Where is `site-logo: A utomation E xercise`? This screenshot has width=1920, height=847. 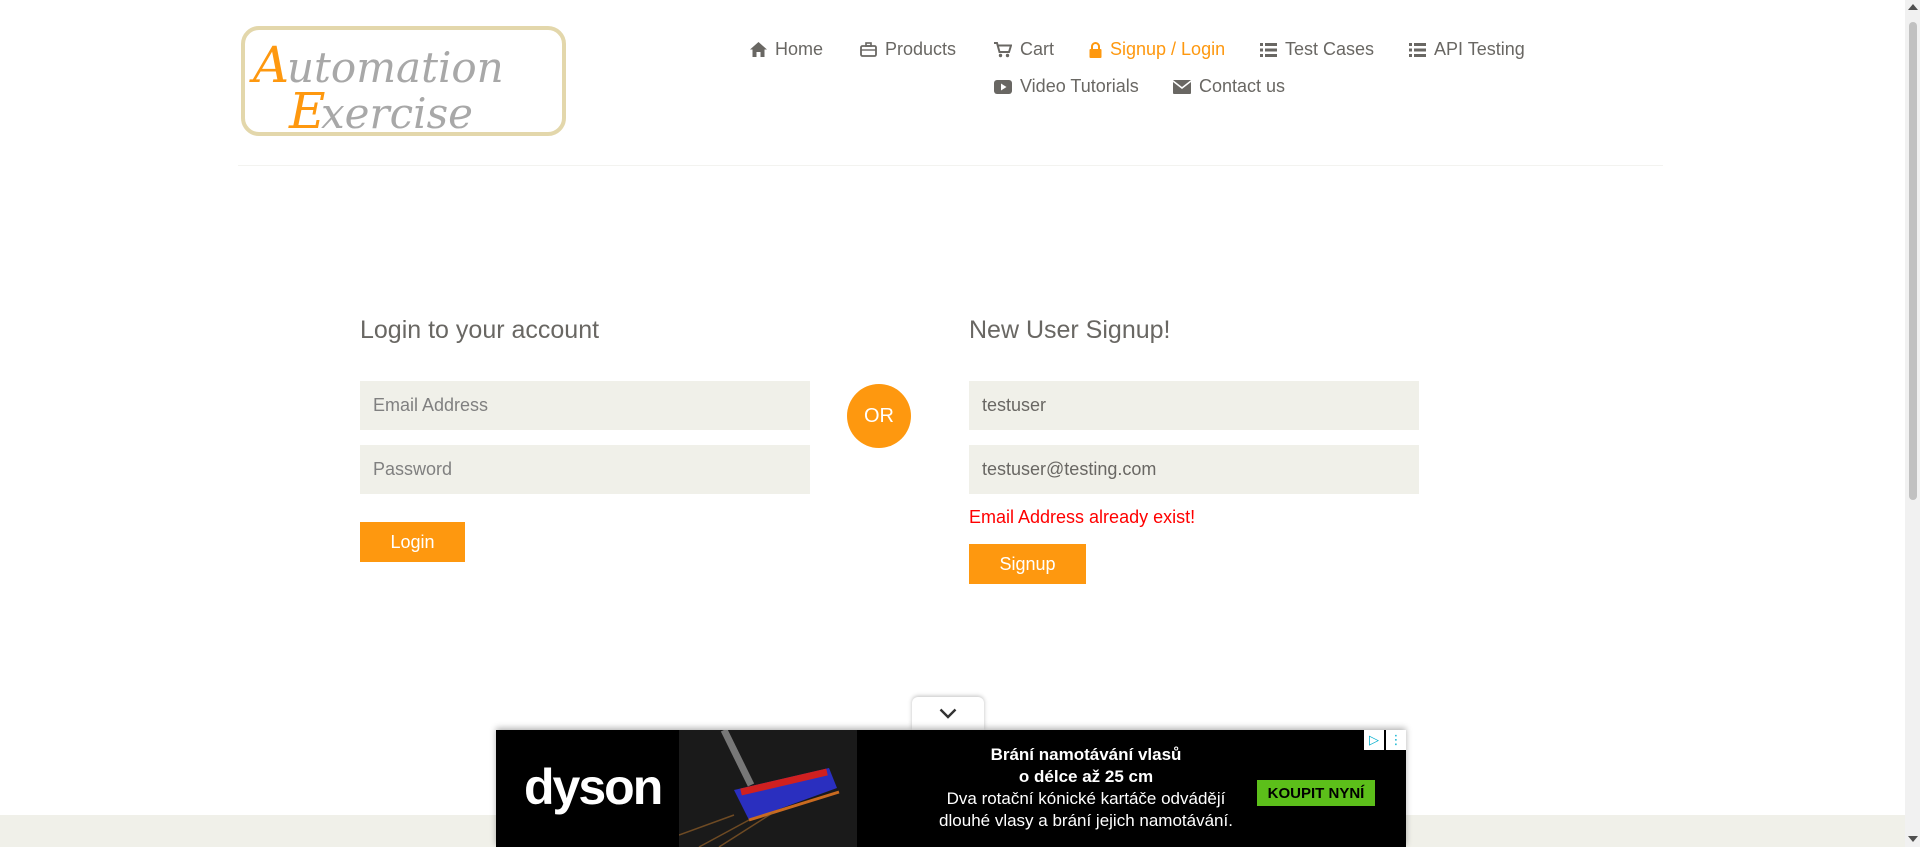 site-logo: A utomation E xercise is located at coordinates (403, 83).